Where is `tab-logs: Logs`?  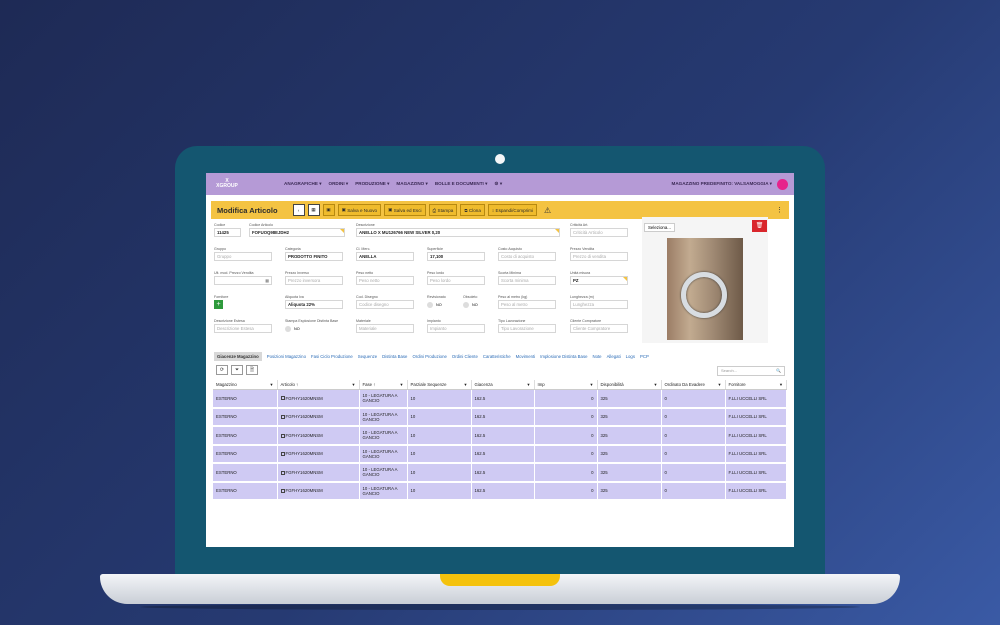
tab-logs: Logs is located at coordinates (630, 356).